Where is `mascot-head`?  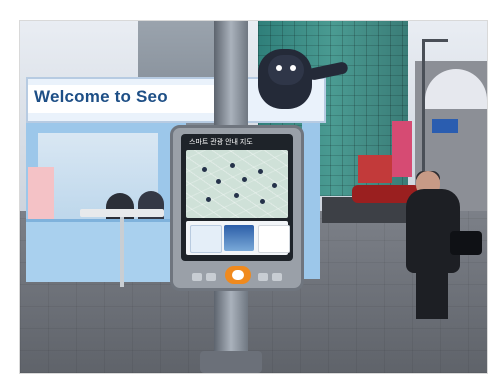 mascot-head is located at coordinates (286, 70).